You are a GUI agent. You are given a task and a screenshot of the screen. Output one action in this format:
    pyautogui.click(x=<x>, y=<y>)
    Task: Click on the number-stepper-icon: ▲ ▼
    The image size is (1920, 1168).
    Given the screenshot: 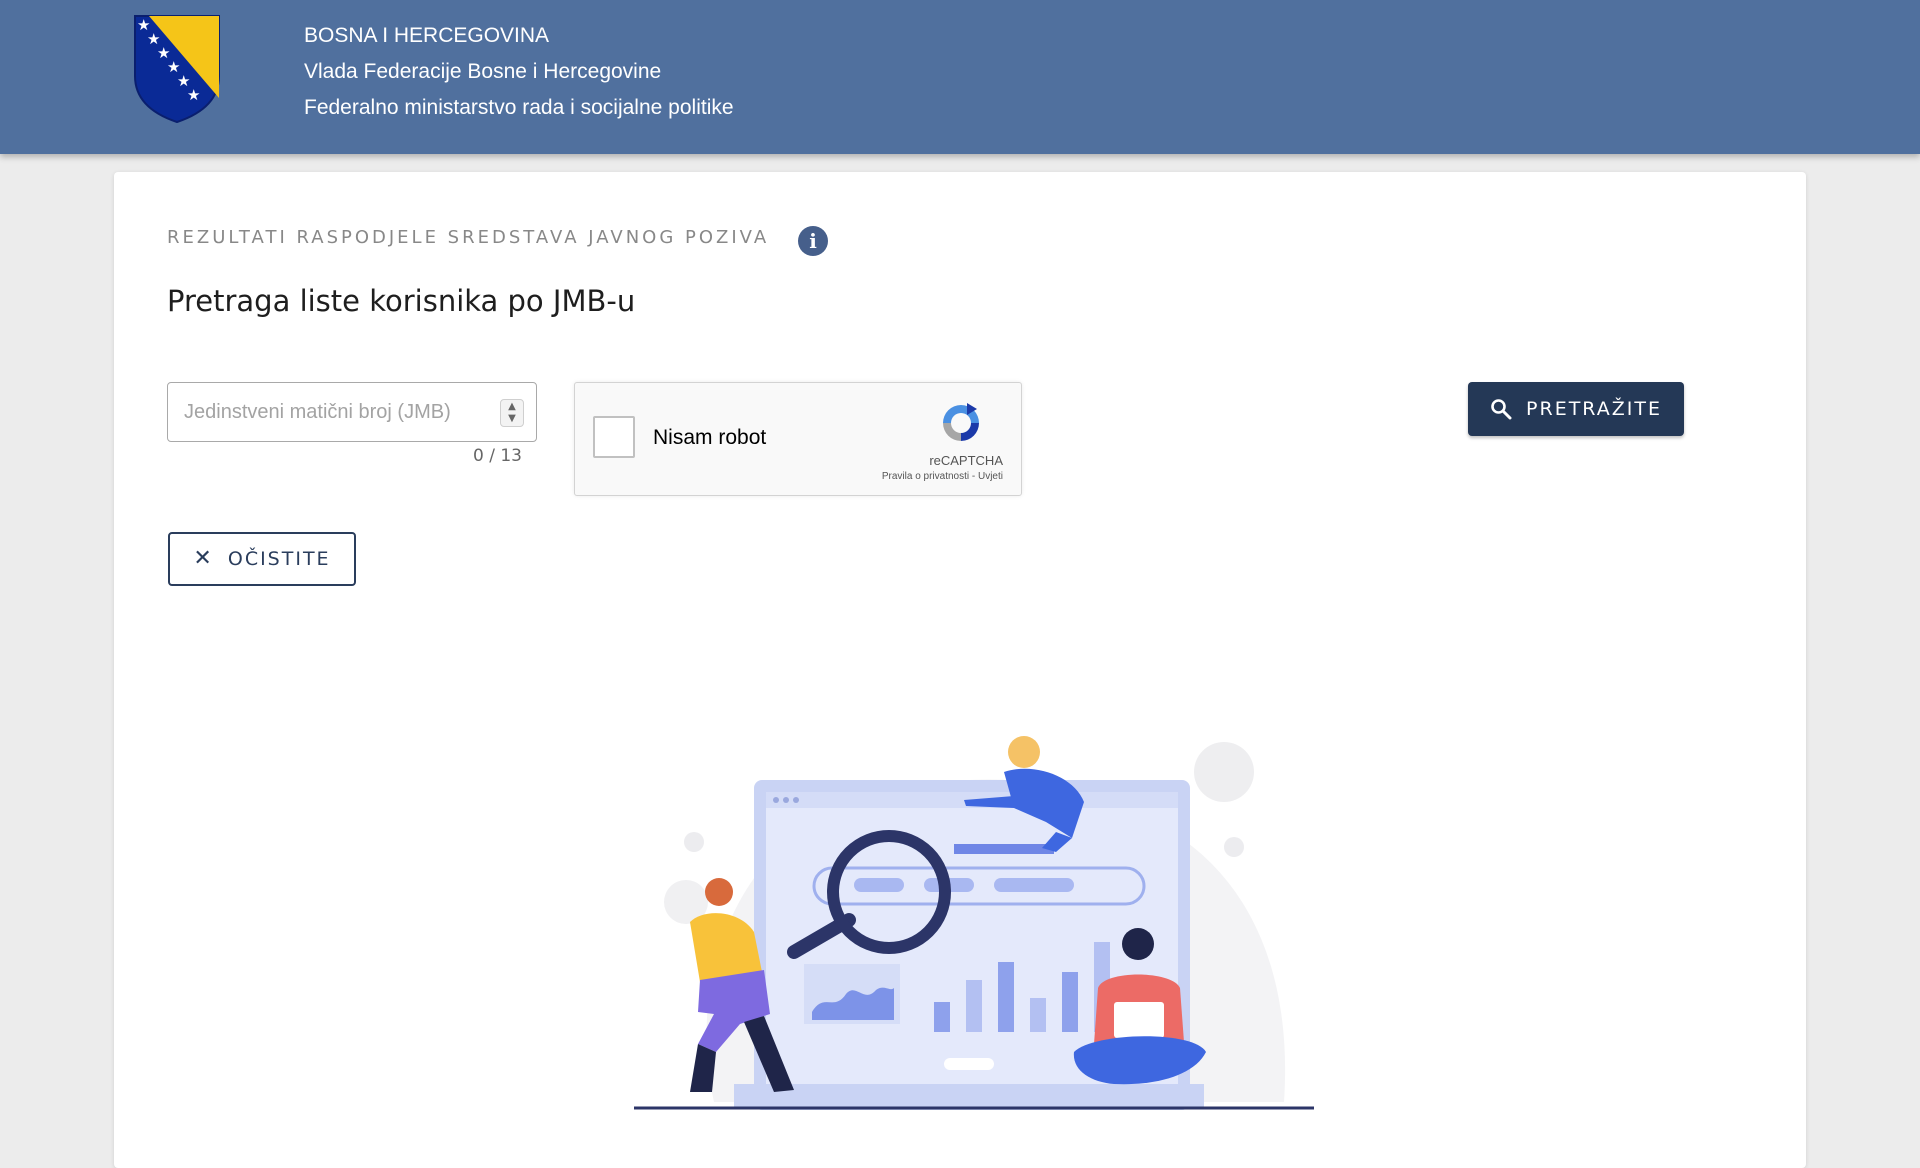 What is the action you would take?
    pyautogui.click(x=512, y=413)
    